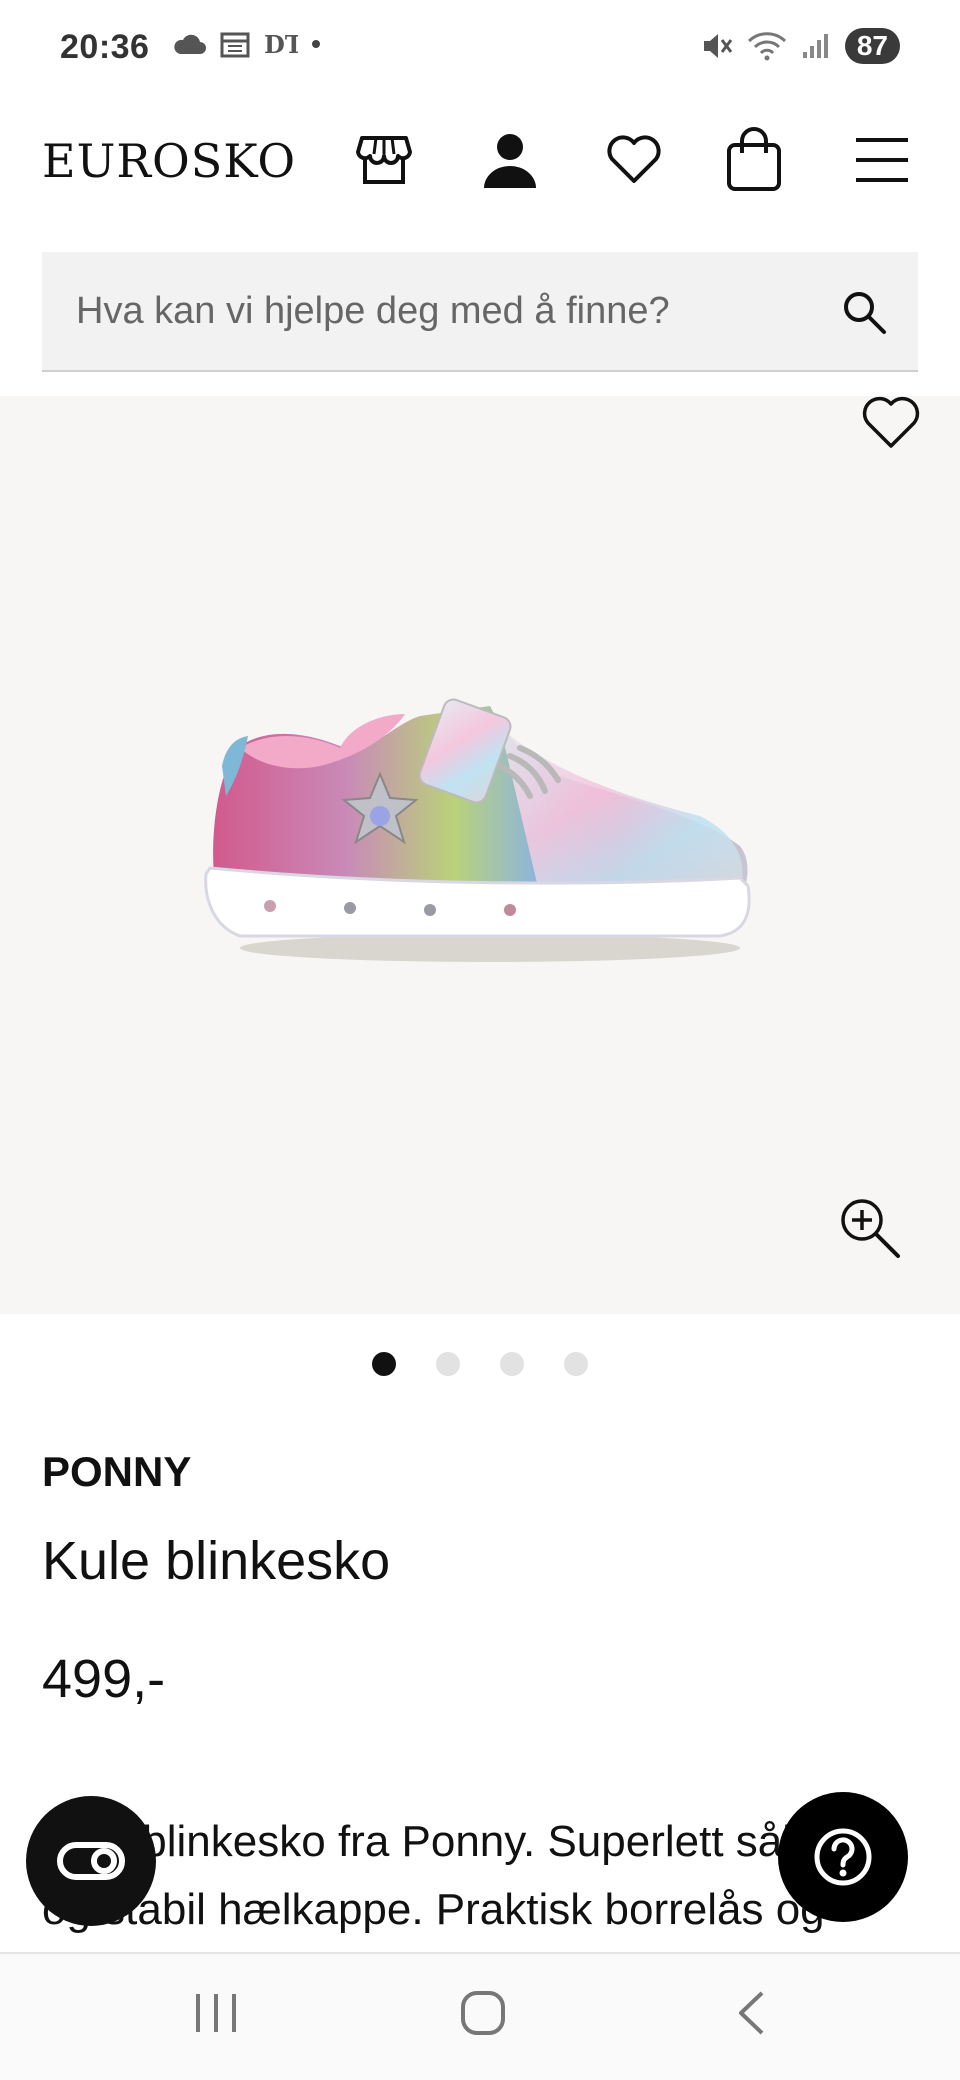 The height and width of the screenshot is (2080, 960). I want to click on wifi-icon, so click(766, 46).